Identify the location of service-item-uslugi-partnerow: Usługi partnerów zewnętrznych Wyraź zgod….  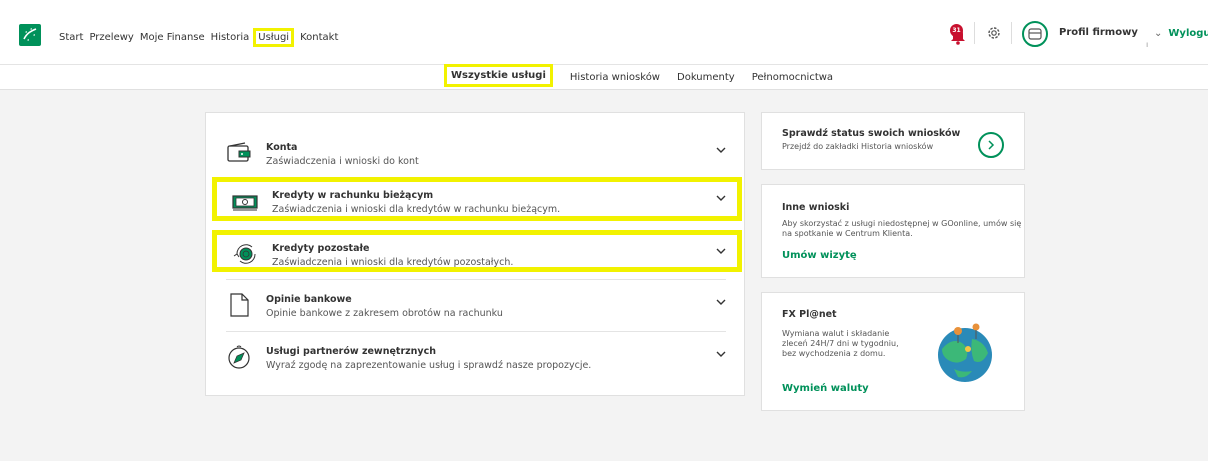
(476, 356).